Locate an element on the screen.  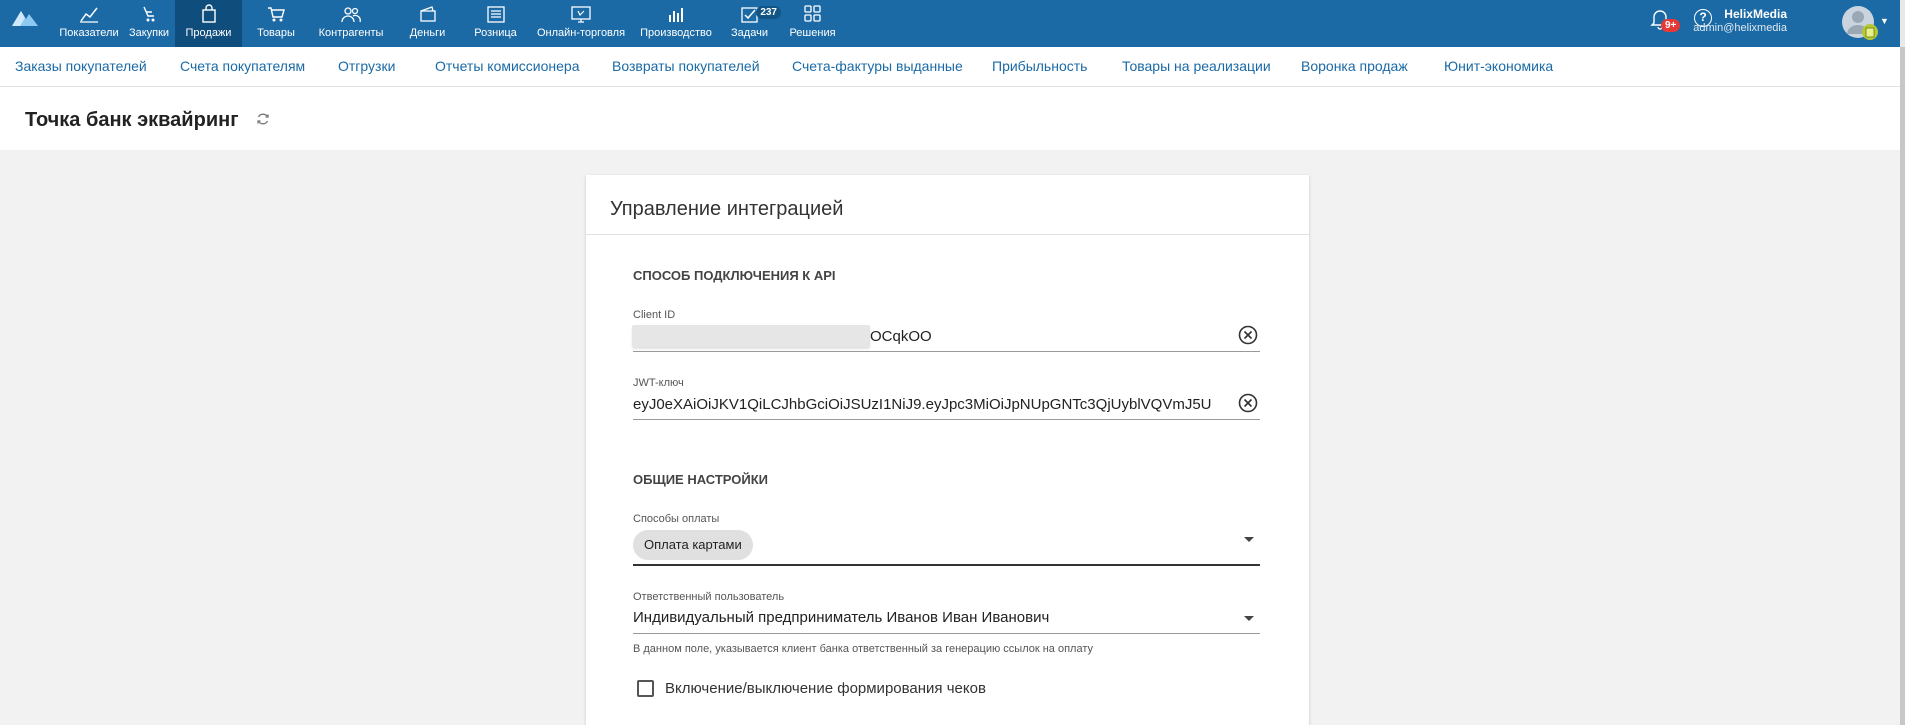
api-section-title: СПОСОБ ПОДКЛЮЧЕНИЯ К API is located at coordinates (734, 275).